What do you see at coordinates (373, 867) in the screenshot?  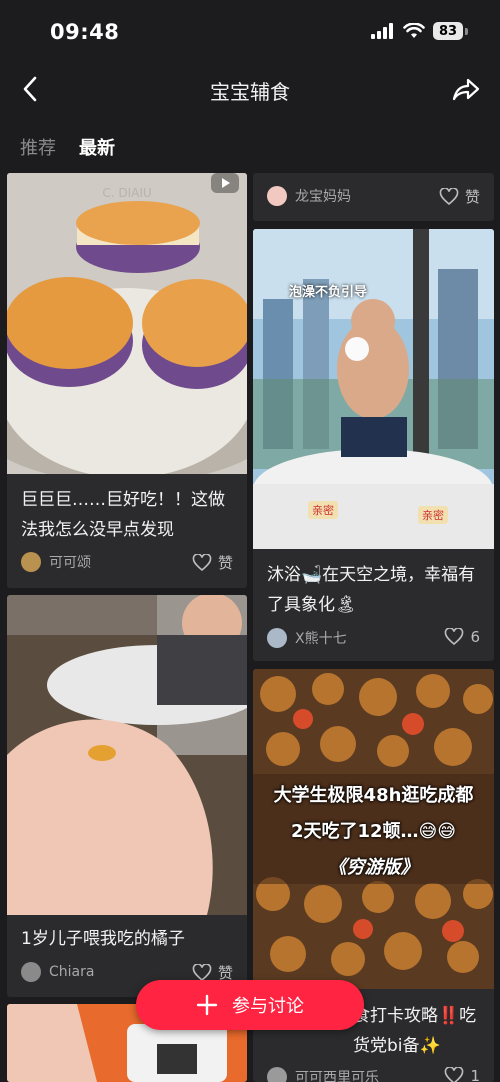 I see `image-caption: 《穷游版》` at bounding box center [373, 867].